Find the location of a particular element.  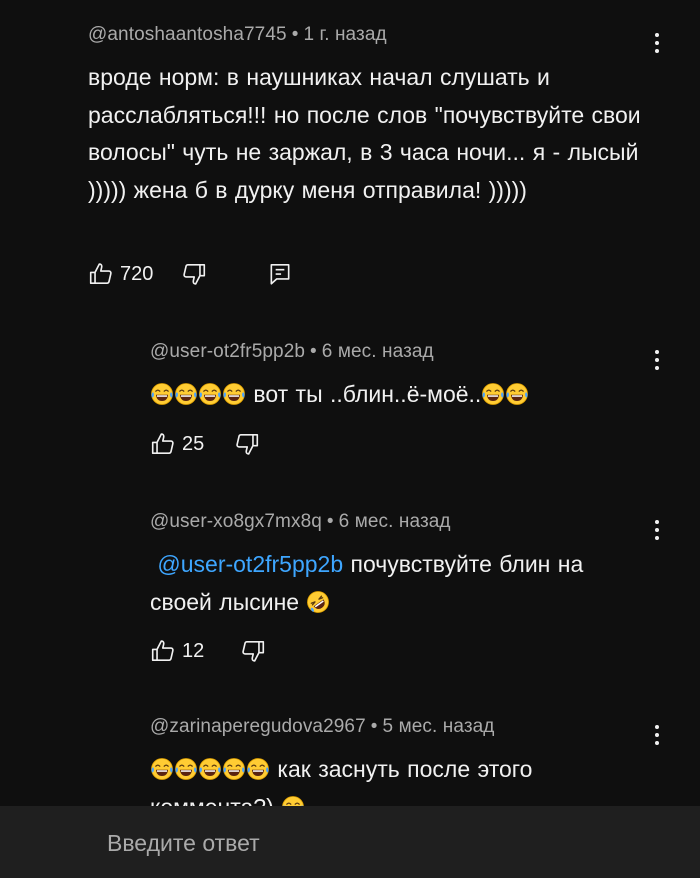

comment-author: @antoshaantosha7745 is located at coordinates (187, 34).